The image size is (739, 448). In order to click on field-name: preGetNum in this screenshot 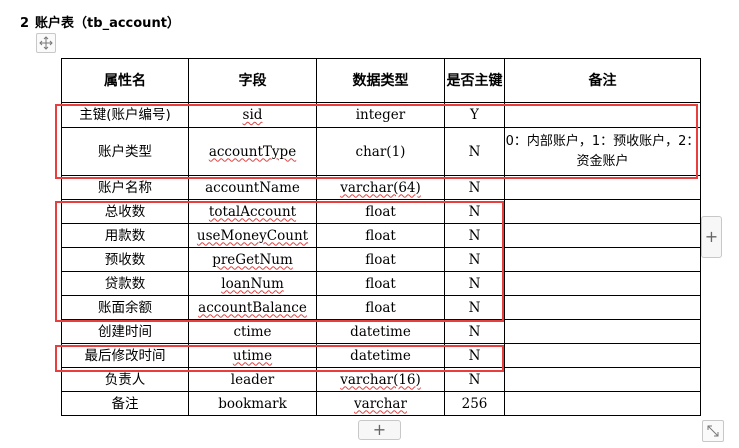, I will do `click(252, 259)`.